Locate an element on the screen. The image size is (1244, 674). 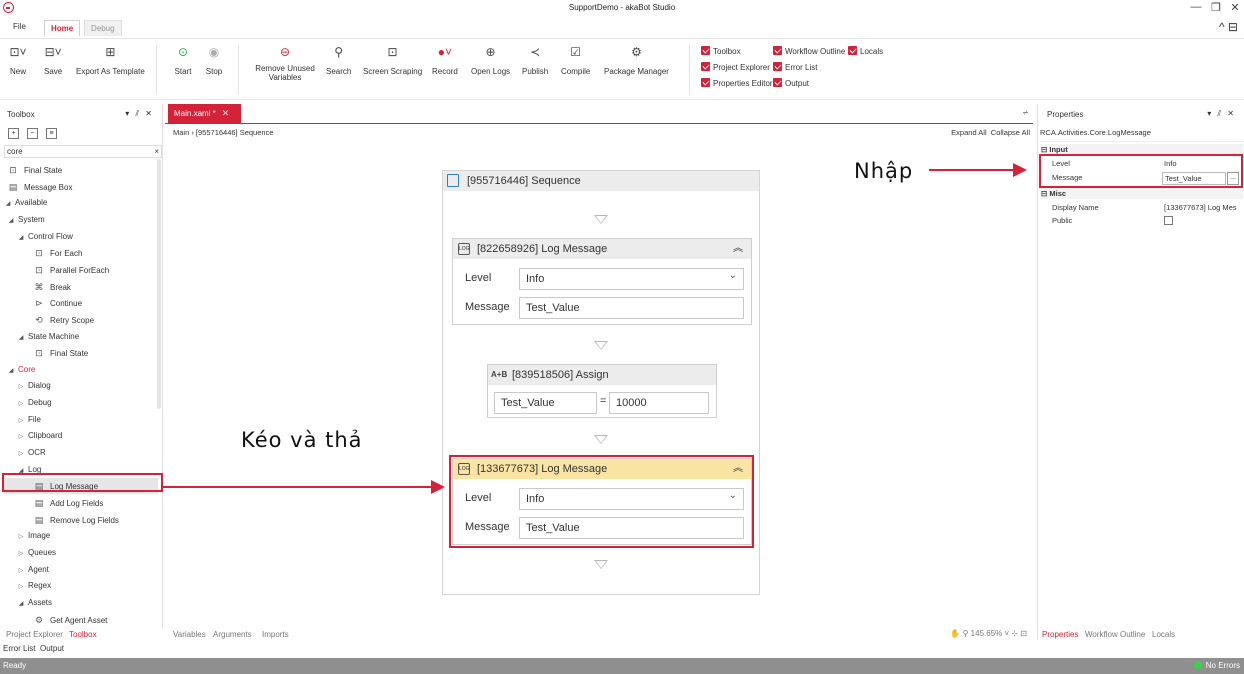
misc-category: ⊟ Misc is located at coordinates (1141, 193).